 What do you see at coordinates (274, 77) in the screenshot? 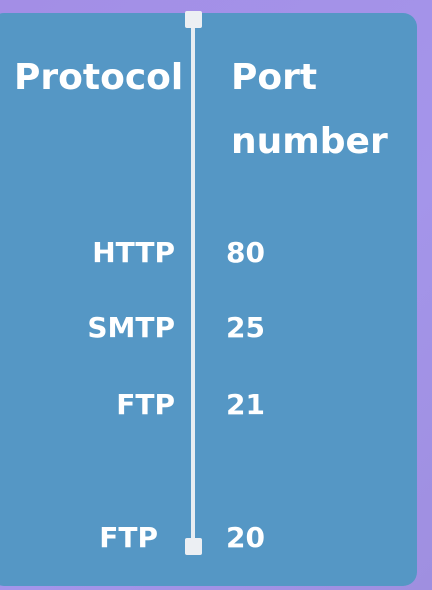
I see `header-port-number-line1: Port` at bounding box center [274, 77].